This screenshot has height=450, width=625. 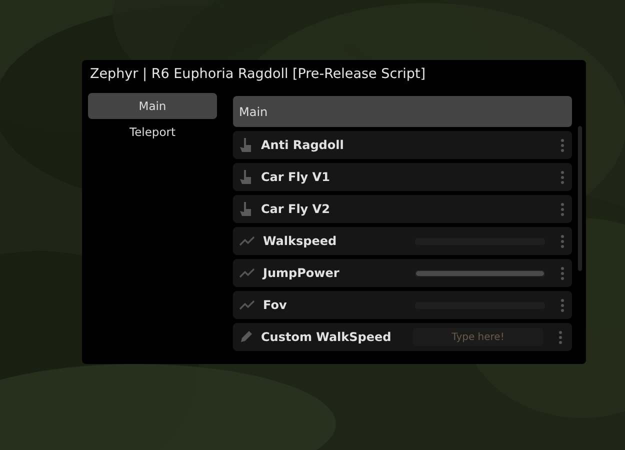 I want to click on option-label: JumpPower, so click(x=301, y=273).